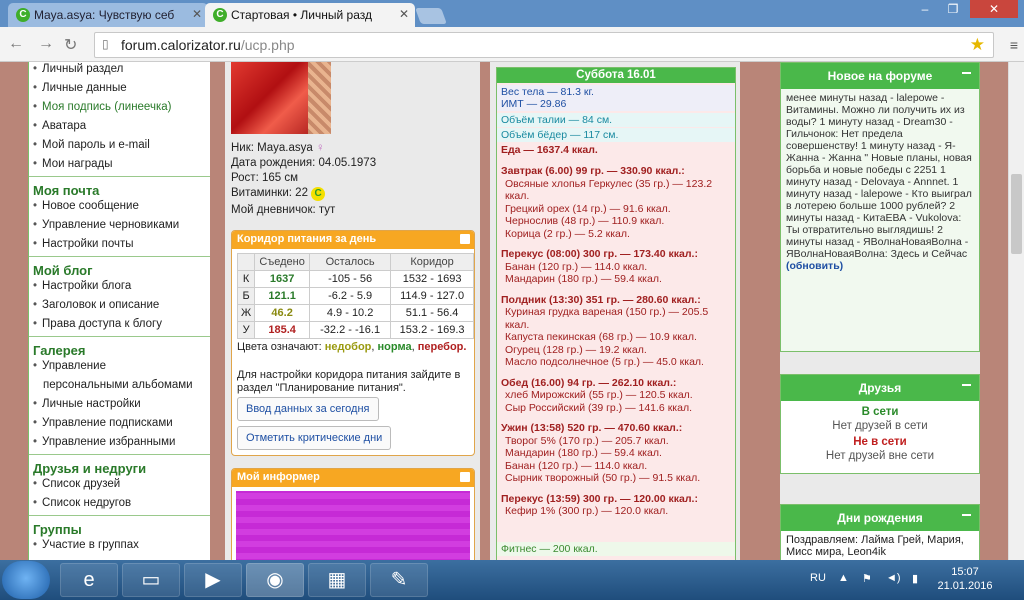 This screenshot has width=1024, height=600. Describe the element at coordinates (119, 267) in the screenshot. I see `sidebar-section-title: Мой блог` at that location.